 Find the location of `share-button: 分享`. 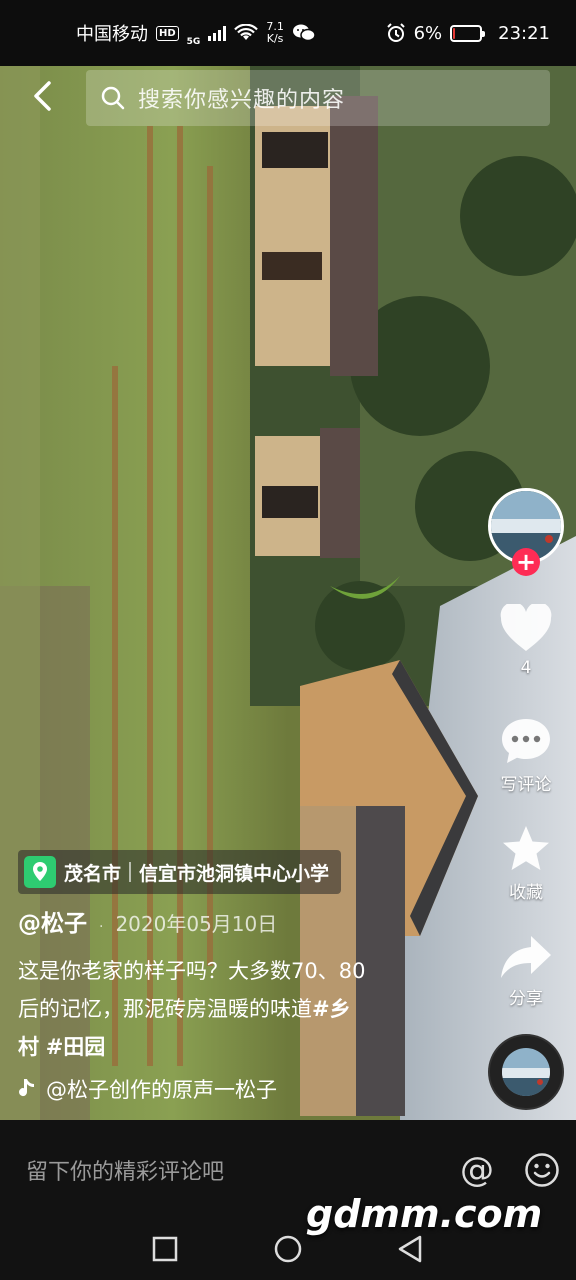

share-button: 分享 is located at coordinates (526, 971).